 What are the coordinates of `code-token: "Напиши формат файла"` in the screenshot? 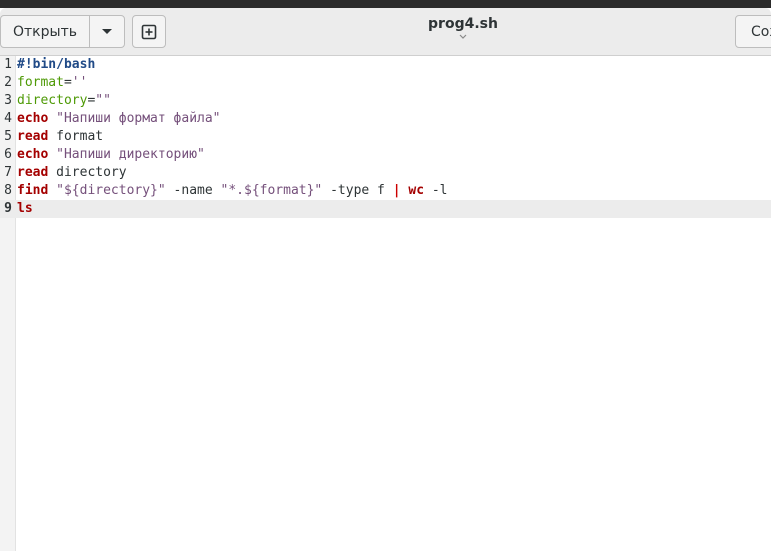 It's located at (138, 118).